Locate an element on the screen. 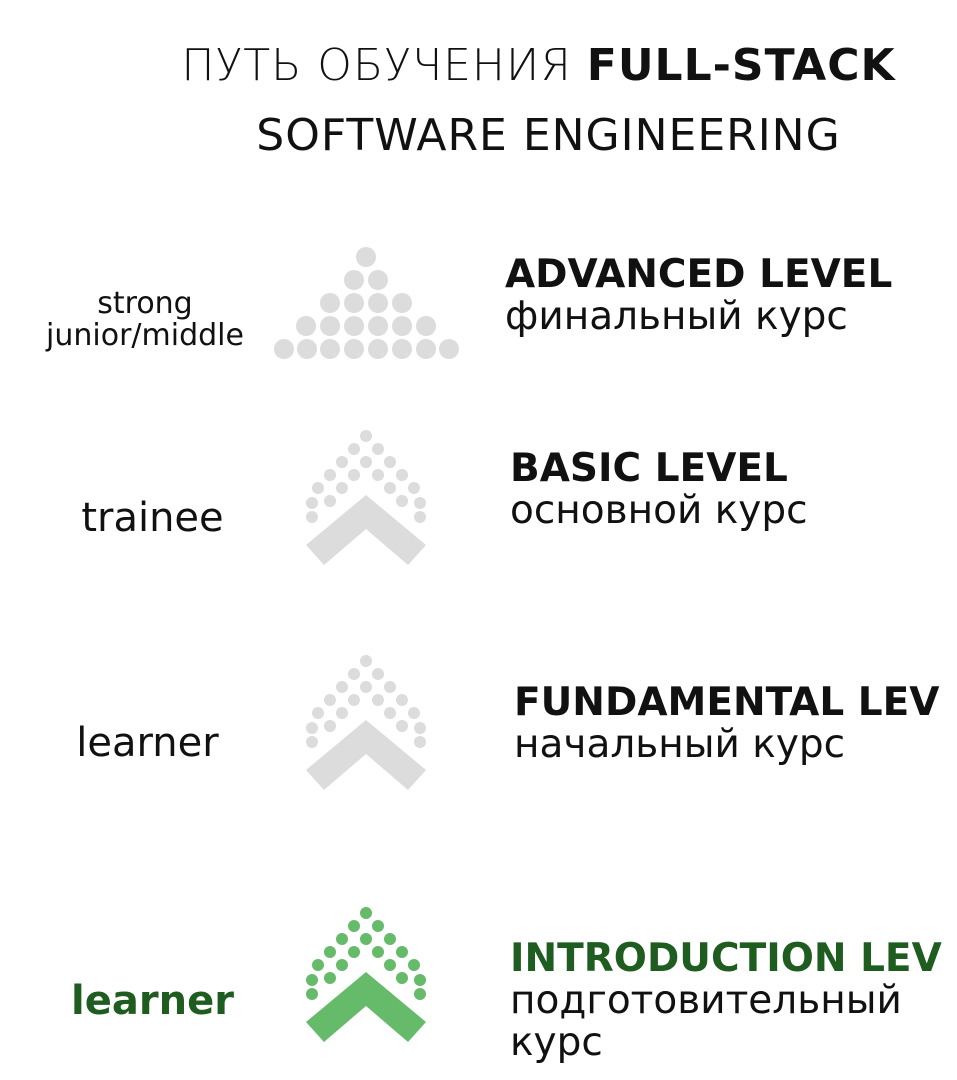 This screenshot has width=957, height=1080. dot-pyramid-icon is located at coordinates (366, 303).